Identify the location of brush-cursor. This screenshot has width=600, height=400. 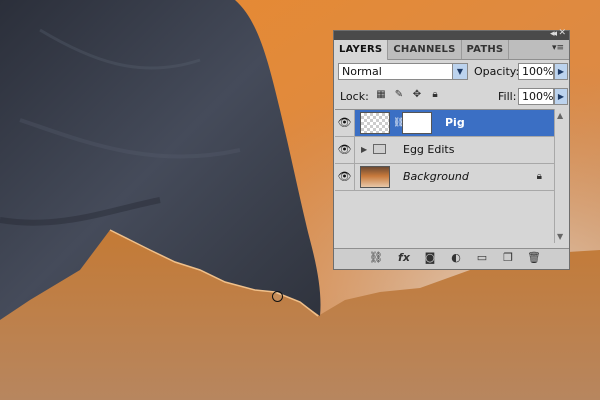
(277, 296).